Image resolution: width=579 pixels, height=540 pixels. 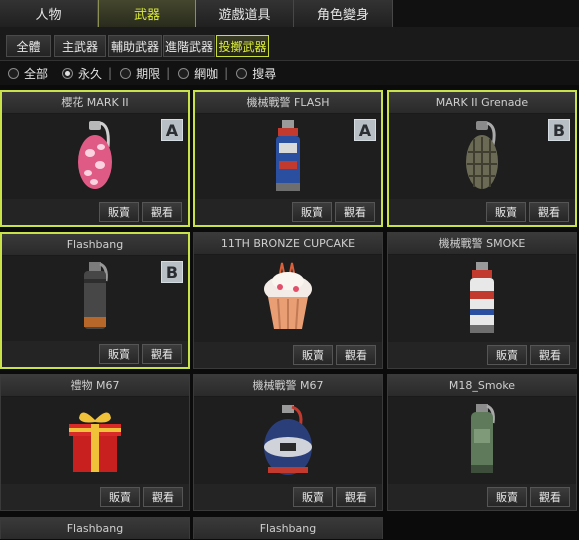 I want to click on subtab-all: 全體, so click(x=28, y=46).